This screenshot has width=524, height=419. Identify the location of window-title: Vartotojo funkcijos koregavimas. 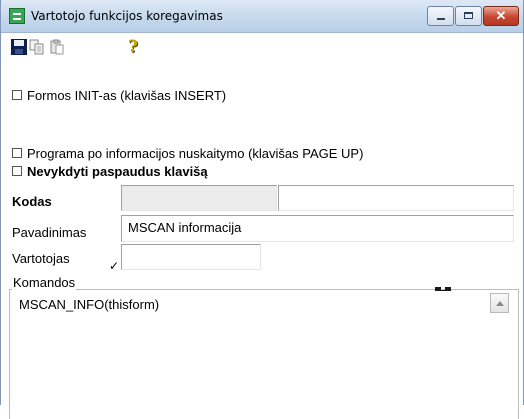
(127, 16).